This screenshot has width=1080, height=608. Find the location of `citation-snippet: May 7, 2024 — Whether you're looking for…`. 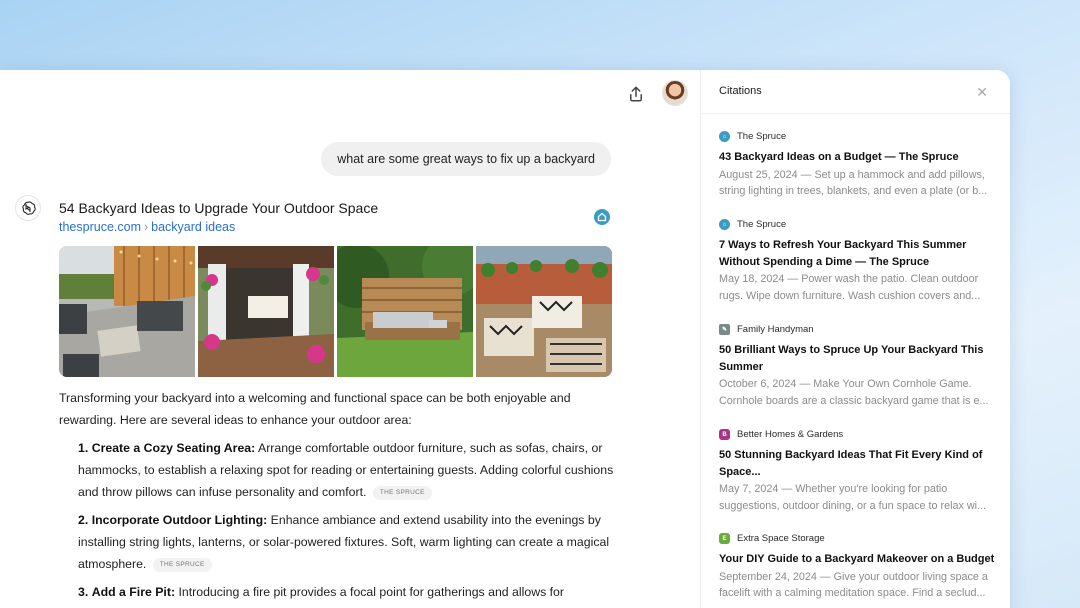

citation-snippet: May 7, 2024 — Whether you're looking for… is located at coordinates (853, 497).